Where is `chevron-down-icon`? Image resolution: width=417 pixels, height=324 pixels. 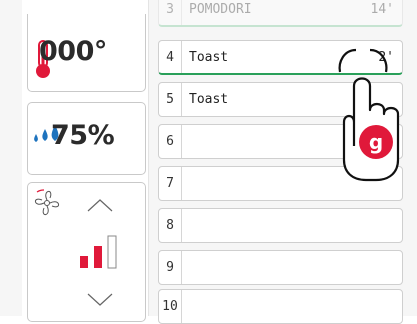
chevron-down-icon is located at coordinates (100, 300).